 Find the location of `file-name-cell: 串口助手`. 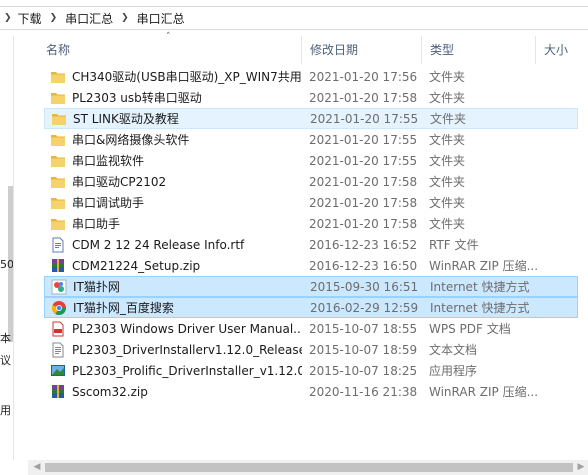

file-name-cell: 串口助手 is located at coordinates (176, 223).